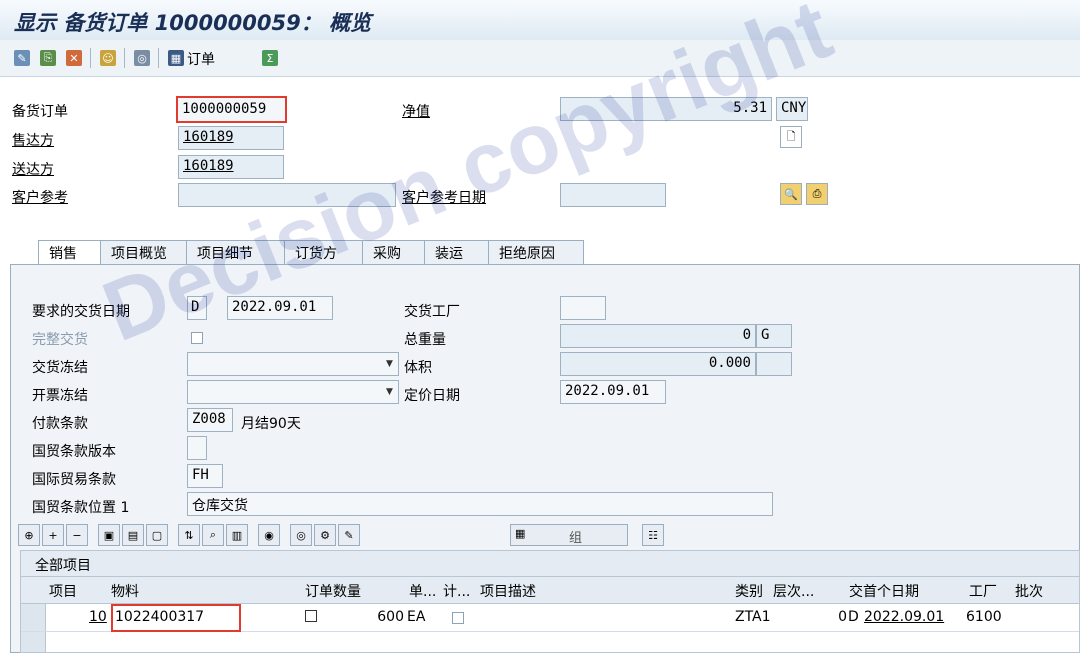 This screenshot has width=1080, height=653. Describe the element at coordinates (125, 591) in the screenshot. I see `column-header-material: 物料` at that location.